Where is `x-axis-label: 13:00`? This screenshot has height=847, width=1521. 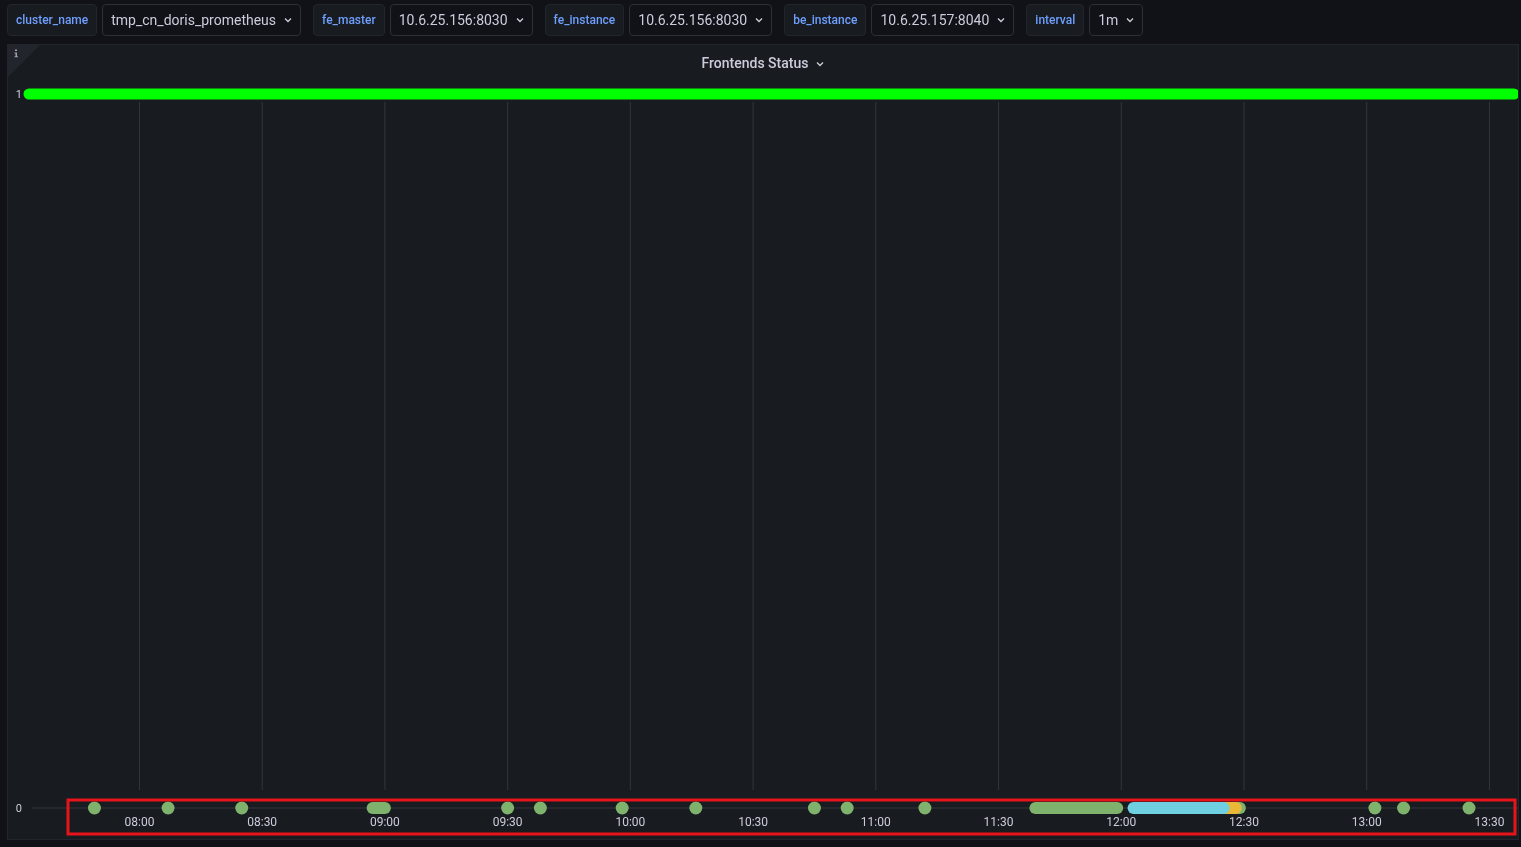
x-axis-label: 13:00 is located at coordinates (1366, 822).